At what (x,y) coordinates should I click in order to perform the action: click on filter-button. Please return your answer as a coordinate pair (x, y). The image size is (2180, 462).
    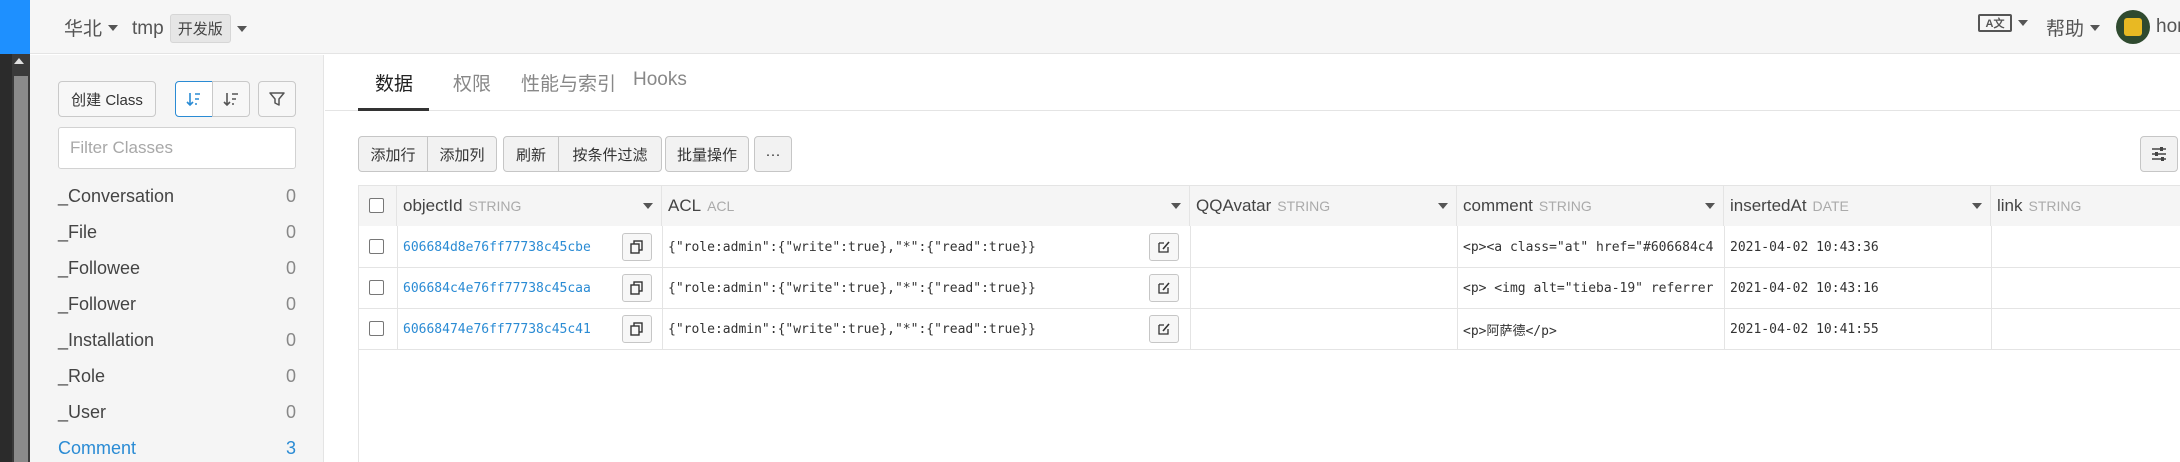
    Looking at the image, I should click on (277, 99).